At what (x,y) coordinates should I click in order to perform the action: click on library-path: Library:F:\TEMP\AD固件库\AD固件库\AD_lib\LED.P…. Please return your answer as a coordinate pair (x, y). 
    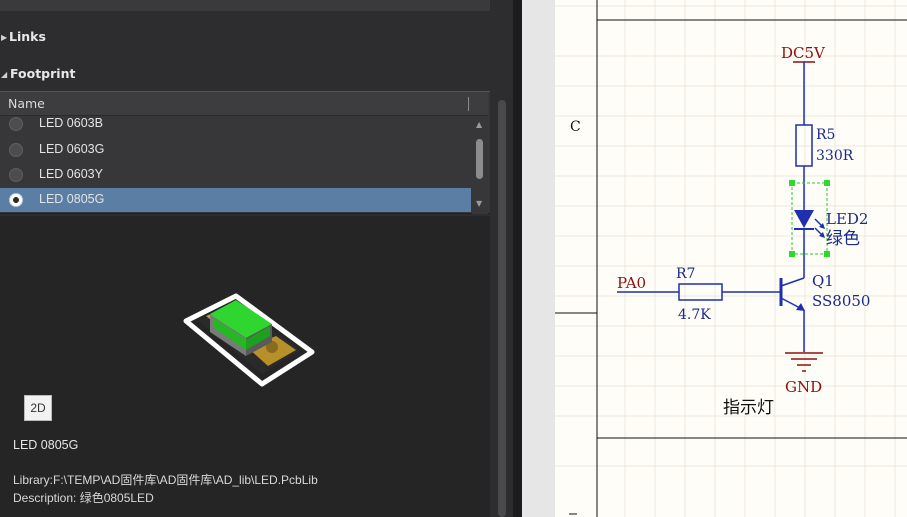
    Looking at the image, I should click on (165, 480).